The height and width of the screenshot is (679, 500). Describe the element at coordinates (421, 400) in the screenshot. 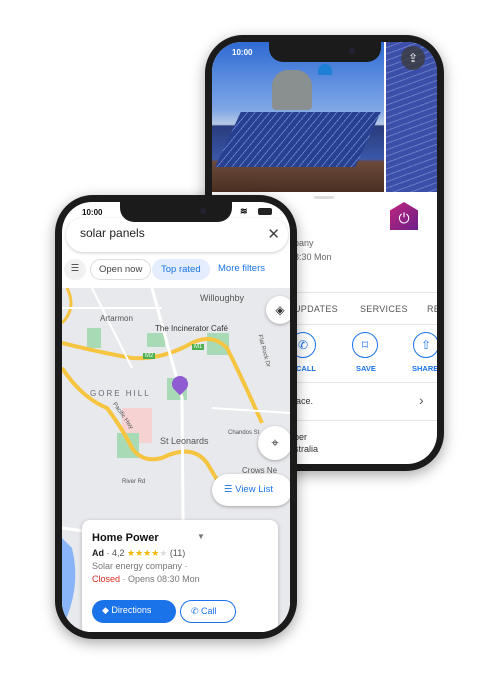

I see `chevron-right-icon: ›` at that location.